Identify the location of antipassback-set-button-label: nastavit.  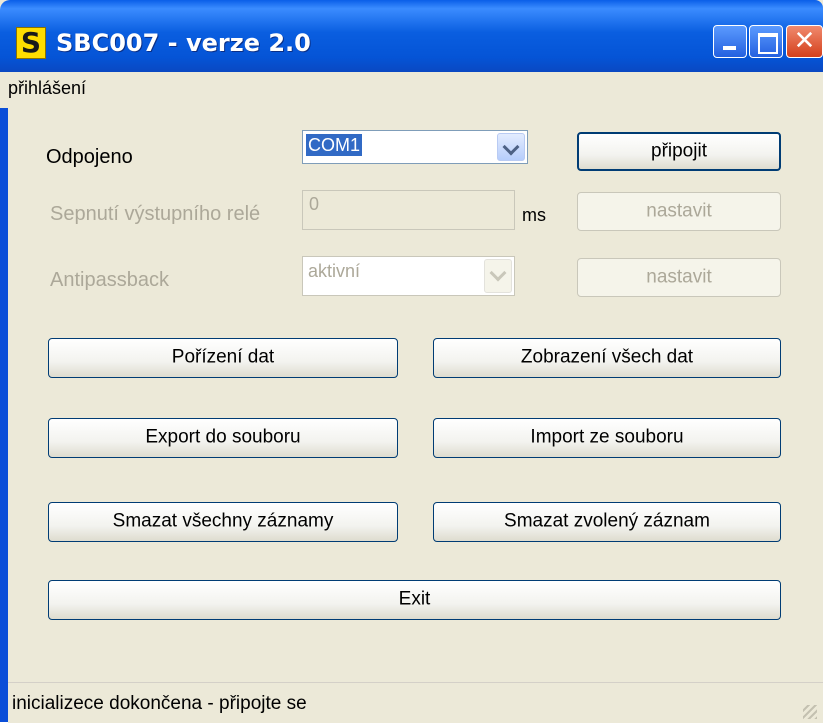
(679, 277).